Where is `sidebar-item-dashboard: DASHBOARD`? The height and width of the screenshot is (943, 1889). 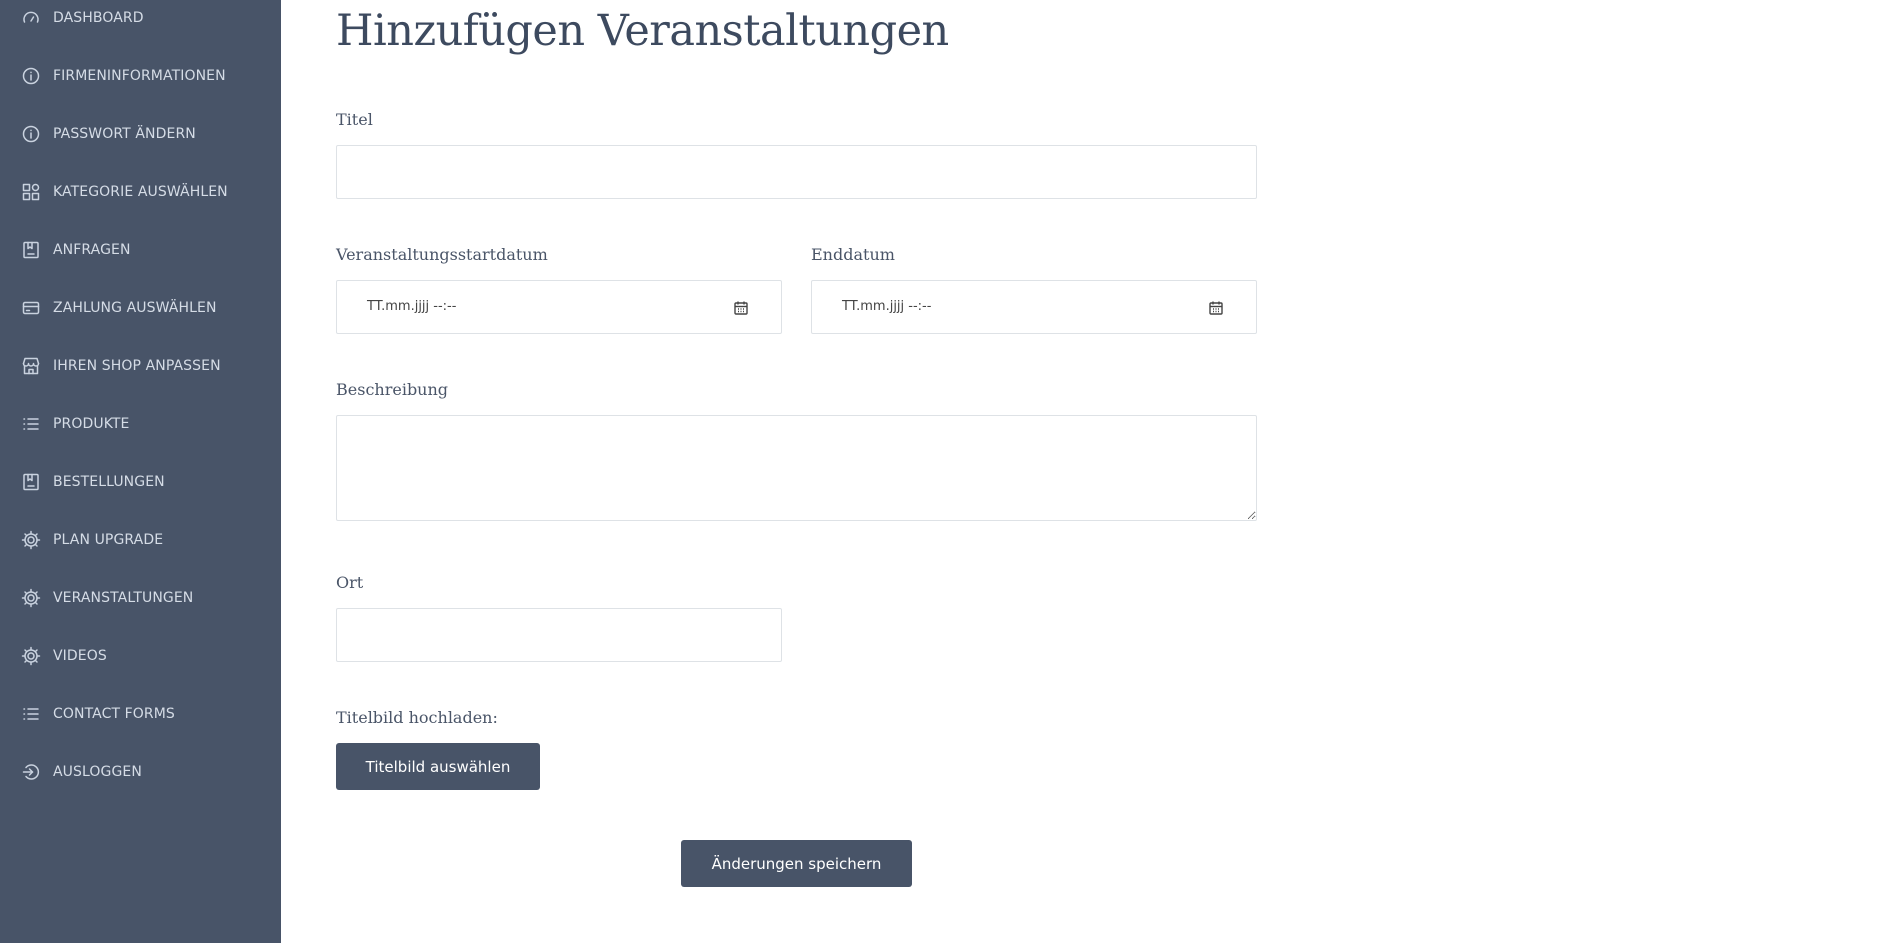
sidebar-item-dashboard: DASHBOARD is located at coordinates (140, 19).